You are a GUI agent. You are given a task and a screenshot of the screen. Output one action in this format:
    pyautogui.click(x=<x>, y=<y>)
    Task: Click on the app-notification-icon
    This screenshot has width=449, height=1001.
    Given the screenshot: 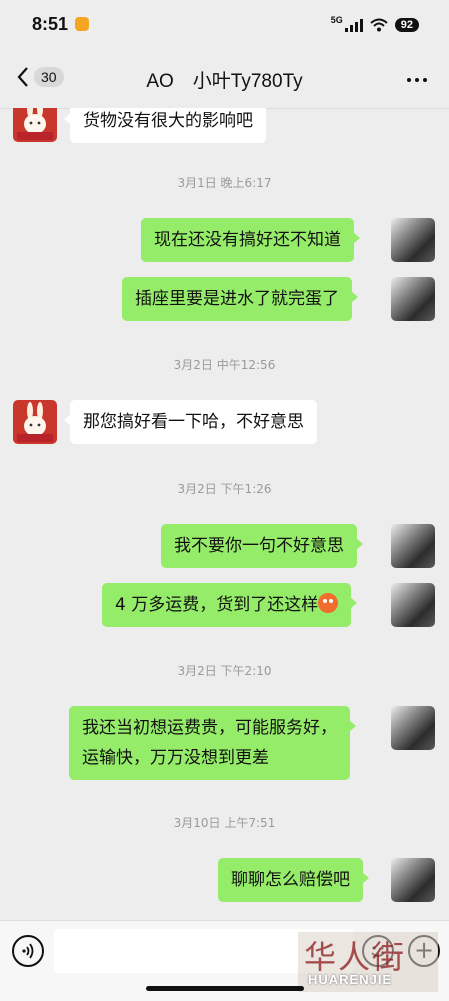 What is the action you would take?
    pyautogui.click(x=82, y=24)
    